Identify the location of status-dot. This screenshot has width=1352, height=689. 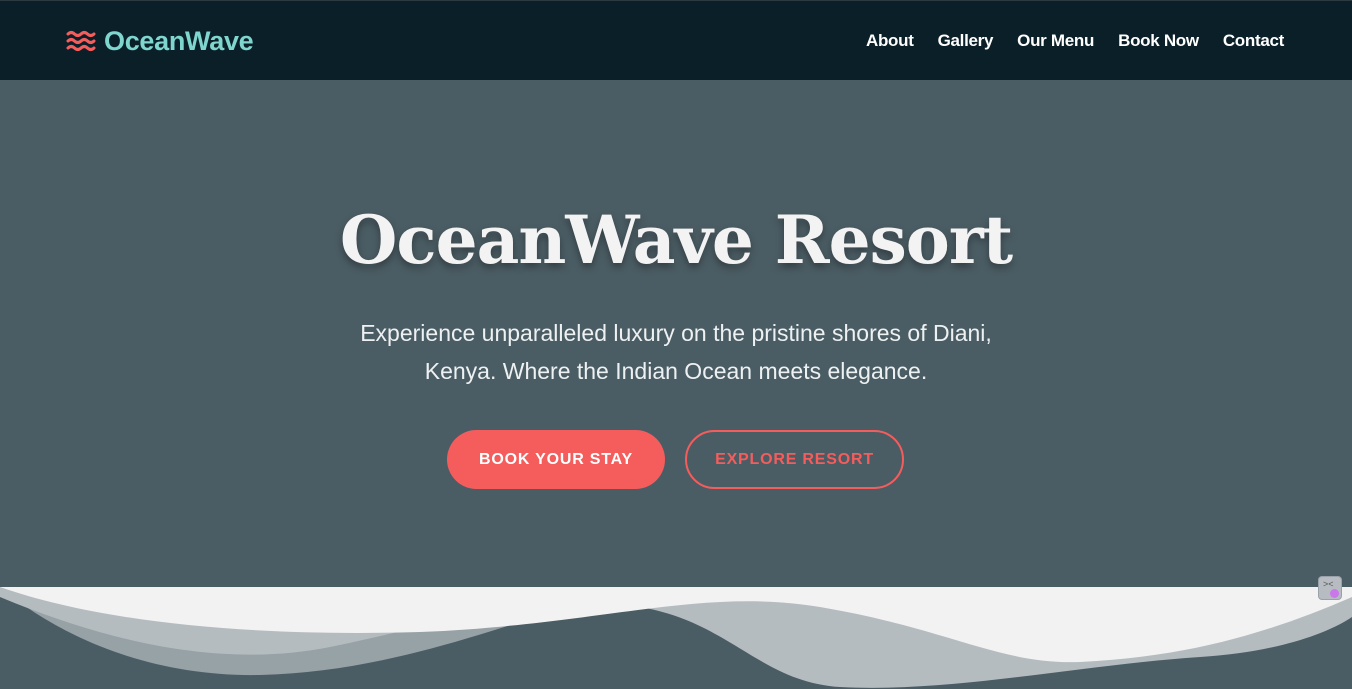
(1334, 593).